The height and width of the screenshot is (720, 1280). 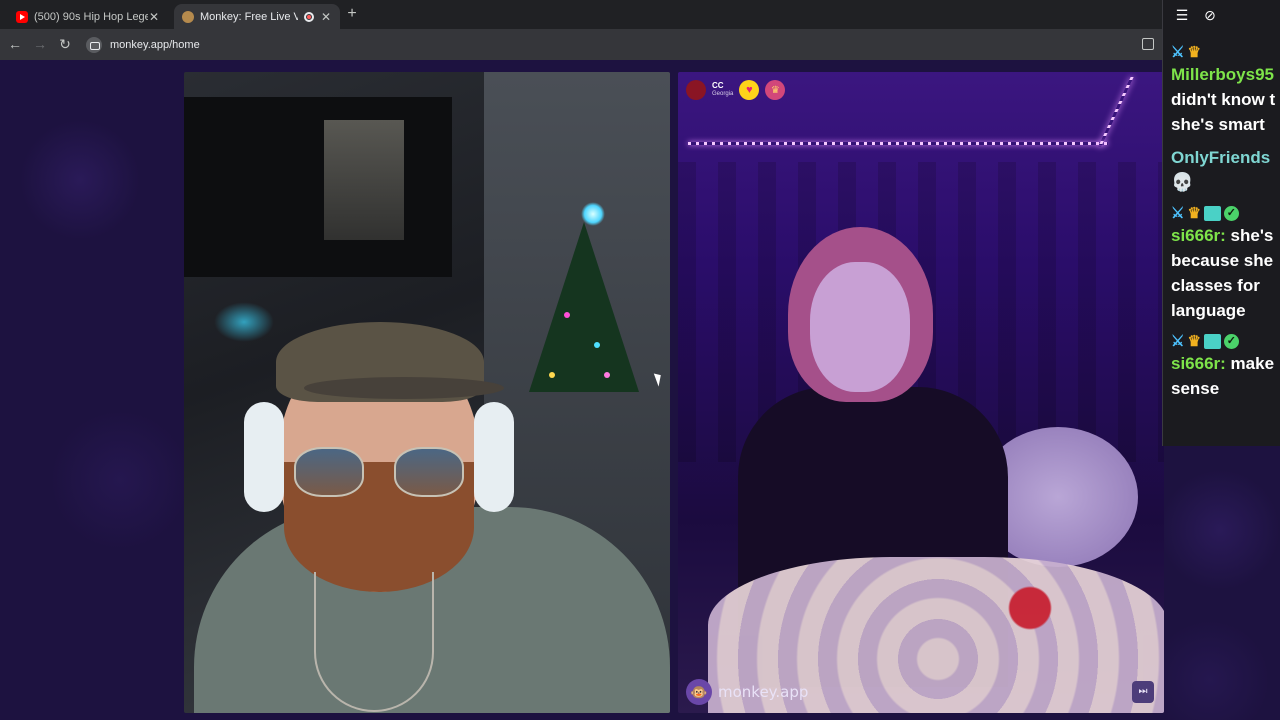 I want to click on block-icon: ⊘, so click(x=1210, y=15).